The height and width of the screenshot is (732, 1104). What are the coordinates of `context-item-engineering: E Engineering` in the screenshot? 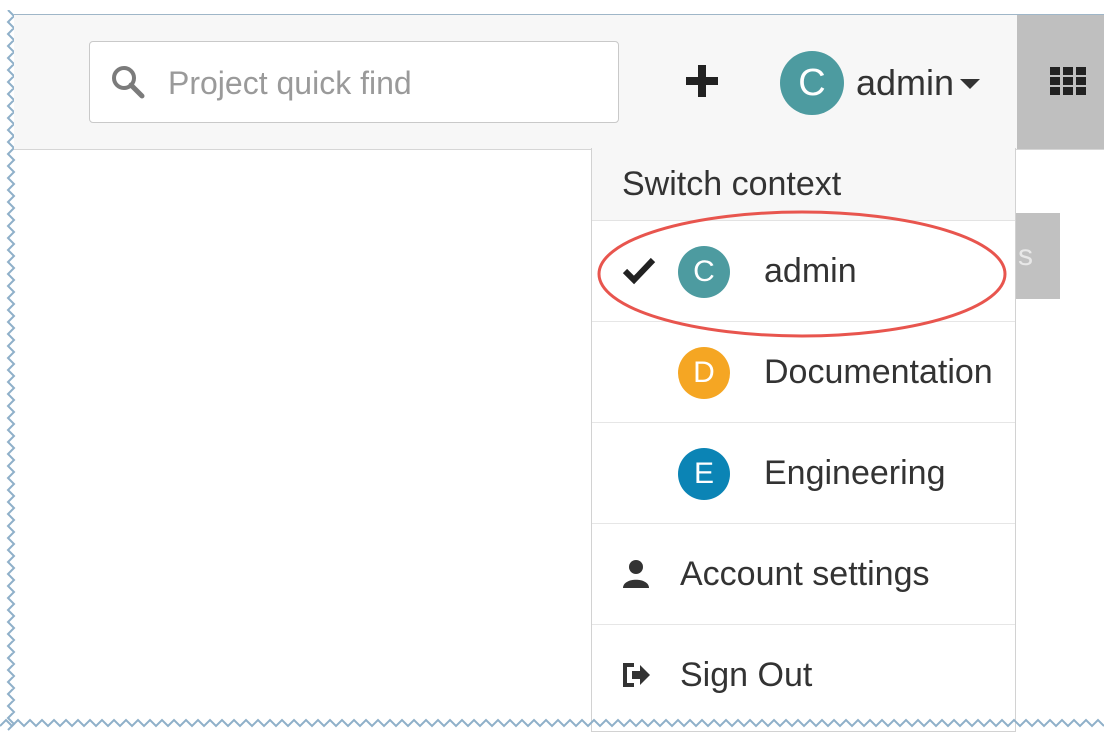 It's located at (803, 473).